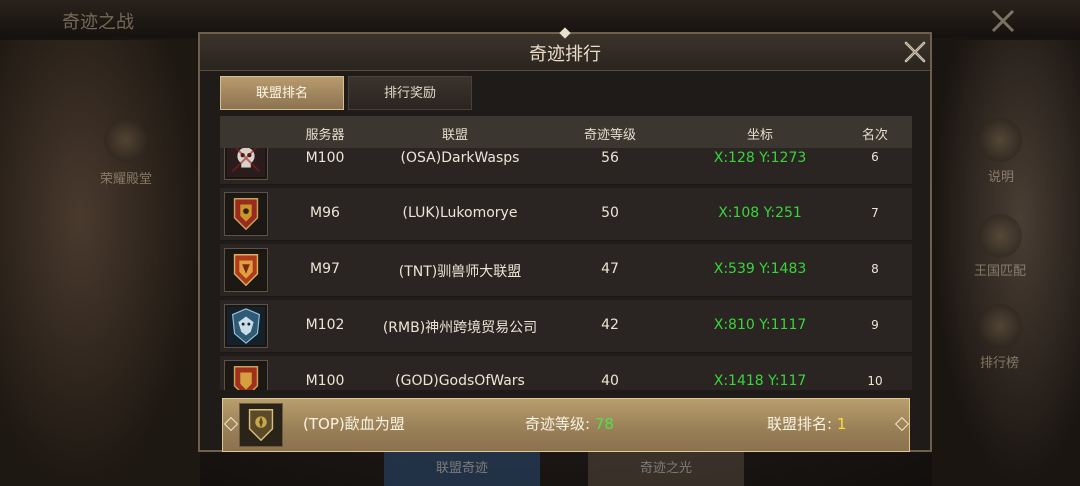 This screenshot has width=1080, height=486. Describe the element at coordinates (999, 361) in the screenshot. I see `leaderboard-label: 排行榜` at that location.